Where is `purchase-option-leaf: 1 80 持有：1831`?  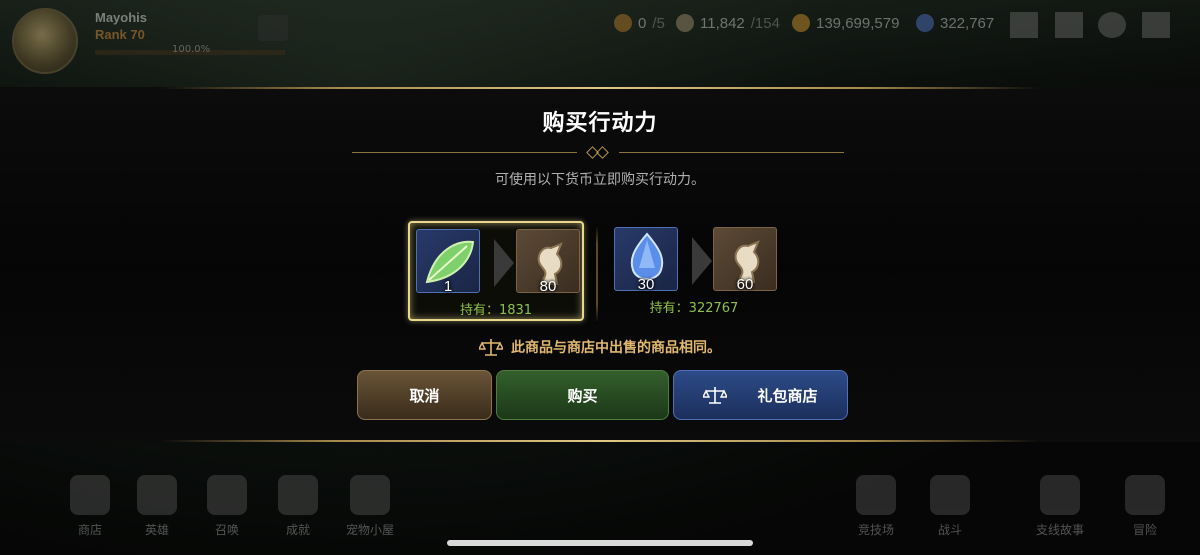 purchase-option-leaf: 1 80 持有：1831 is located at coordinates (496, 271).